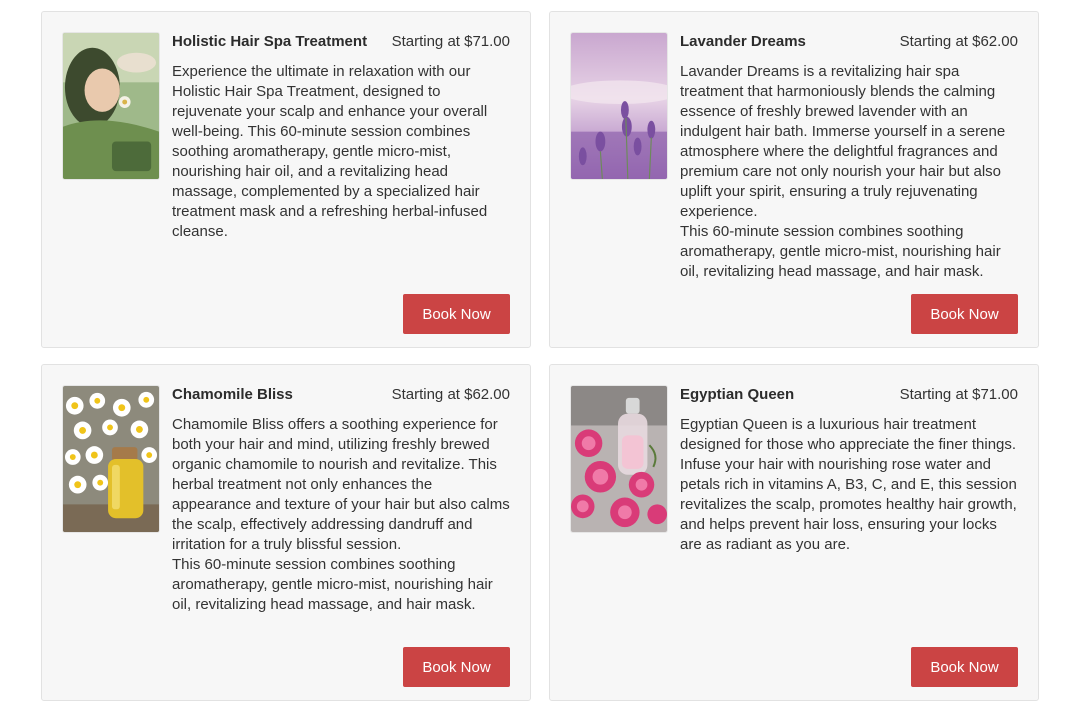 This screenshot has height=715, width=1092. Describe the element at coordinates (849, 42) in the screenshot. I see `card-header: Lavander Dreams Starting at $62.00` at that location.